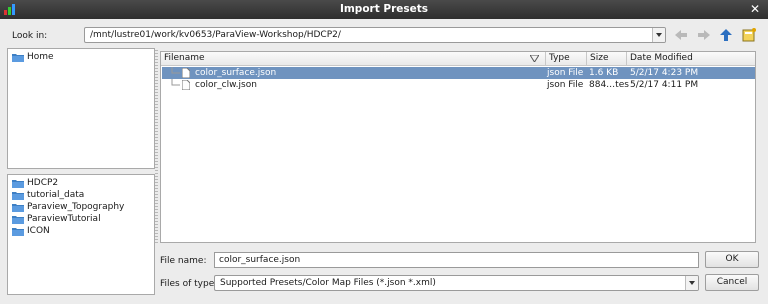  Describe the element at coordinates (755, 9) in the screenshot. I see `close-icon: ✕` at that location.